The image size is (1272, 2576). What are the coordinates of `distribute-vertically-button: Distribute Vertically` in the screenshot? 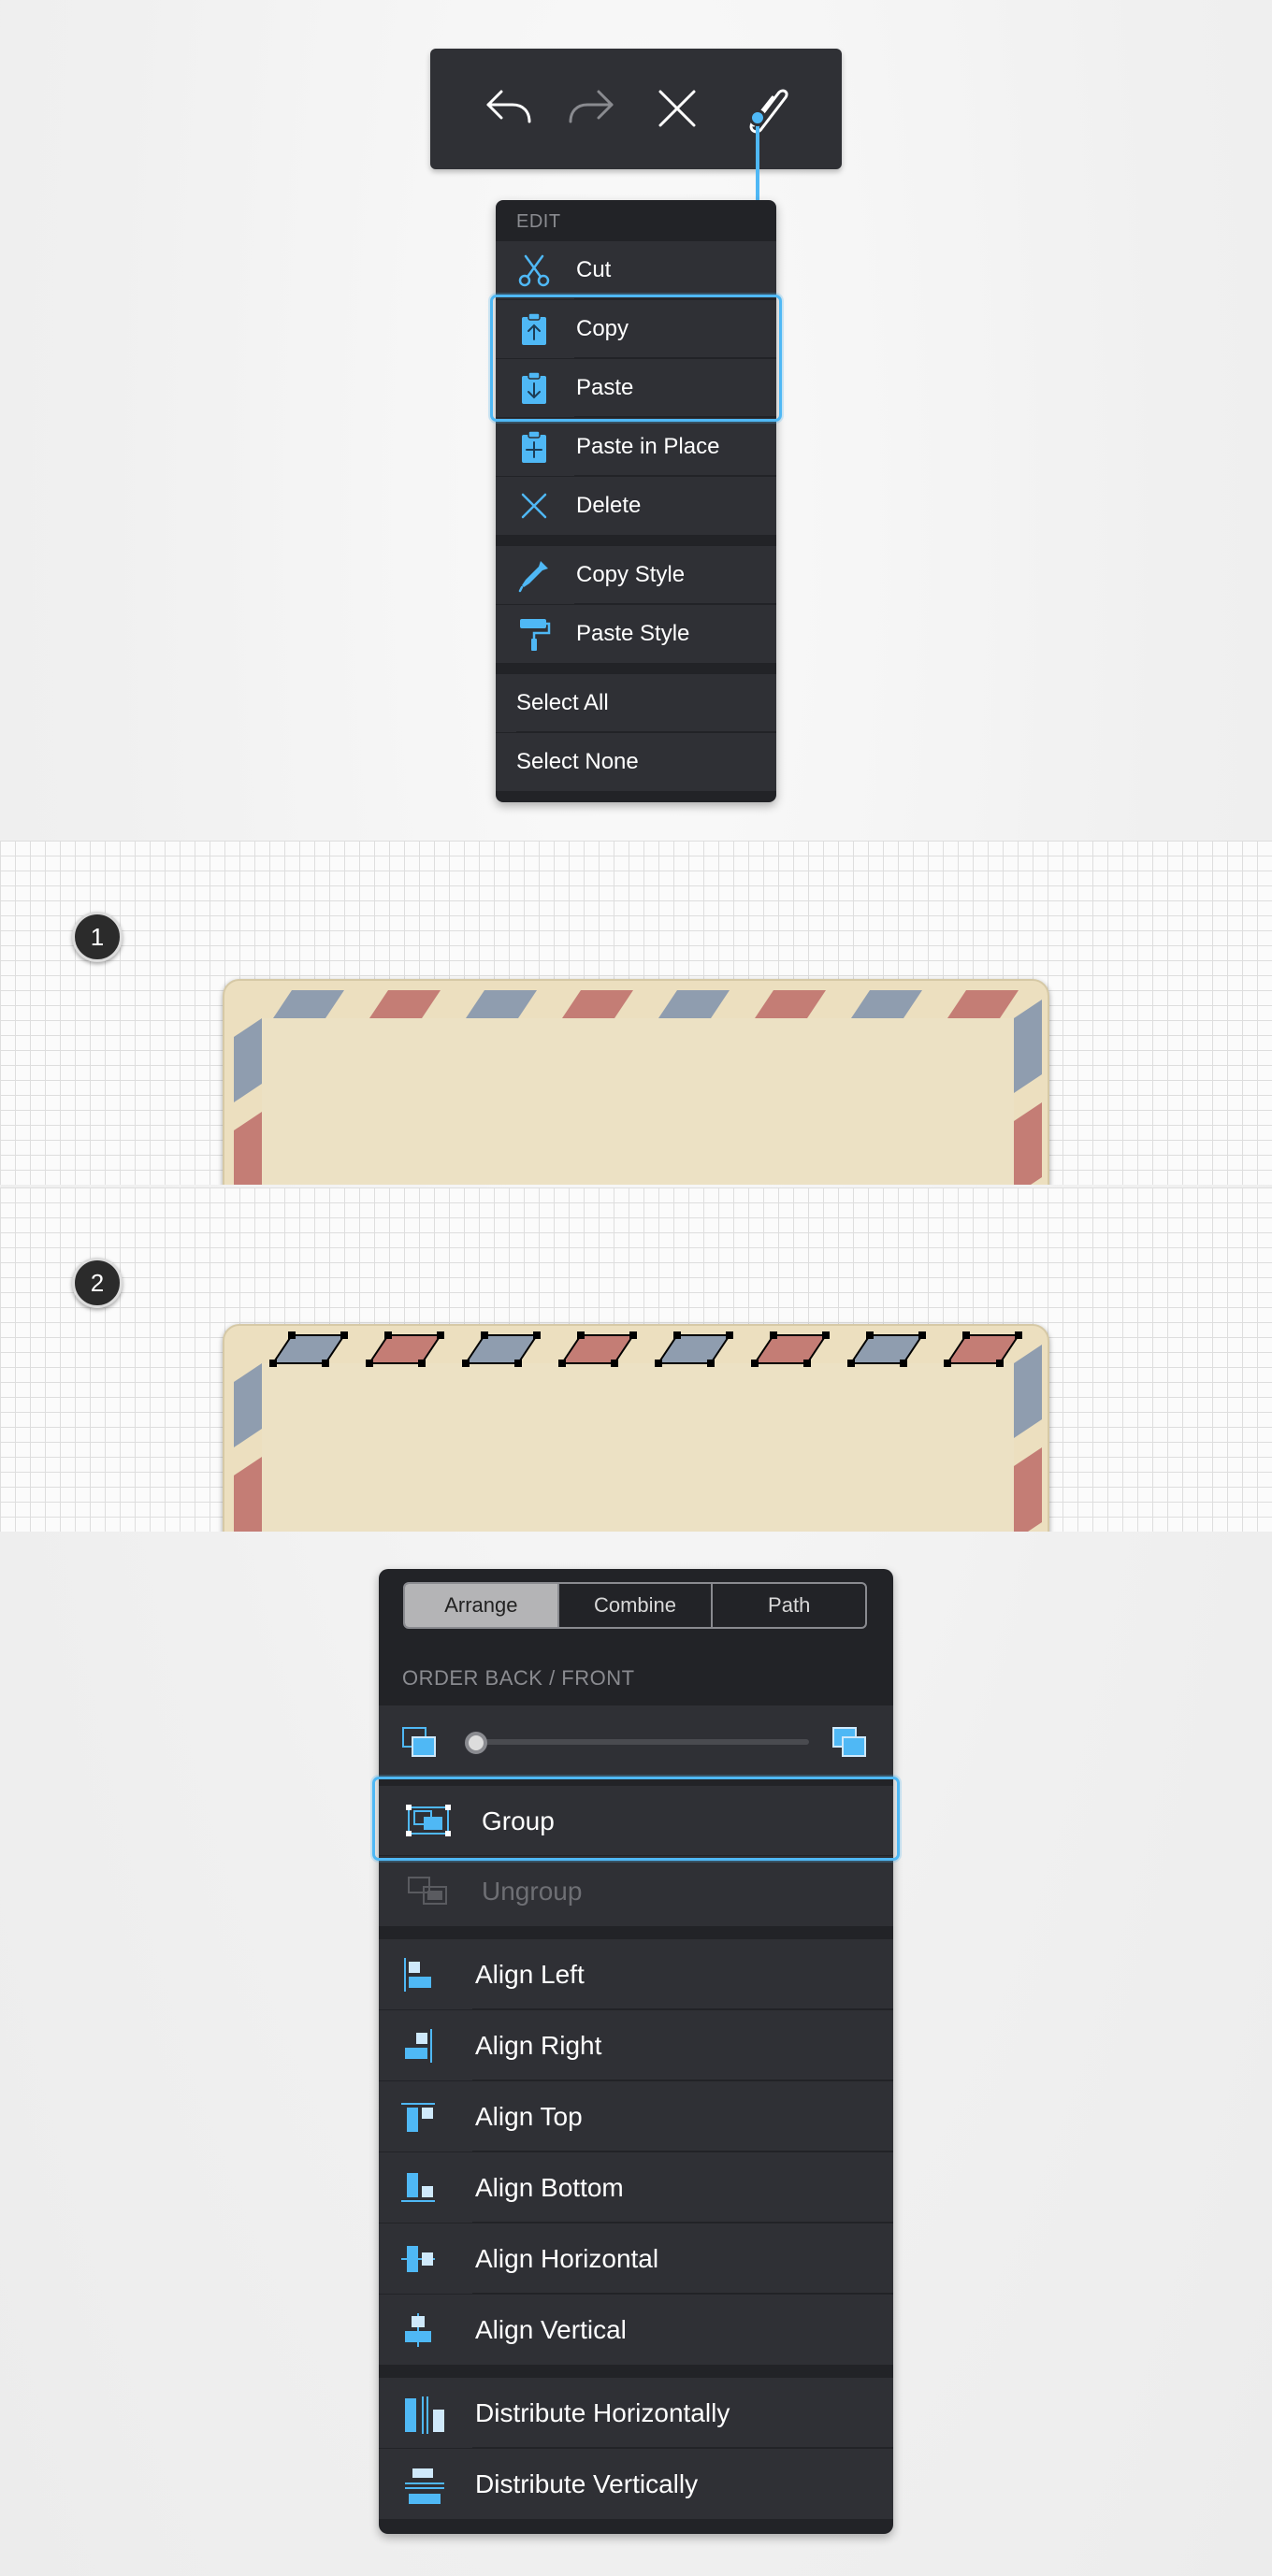 It's located at (636, 2484).